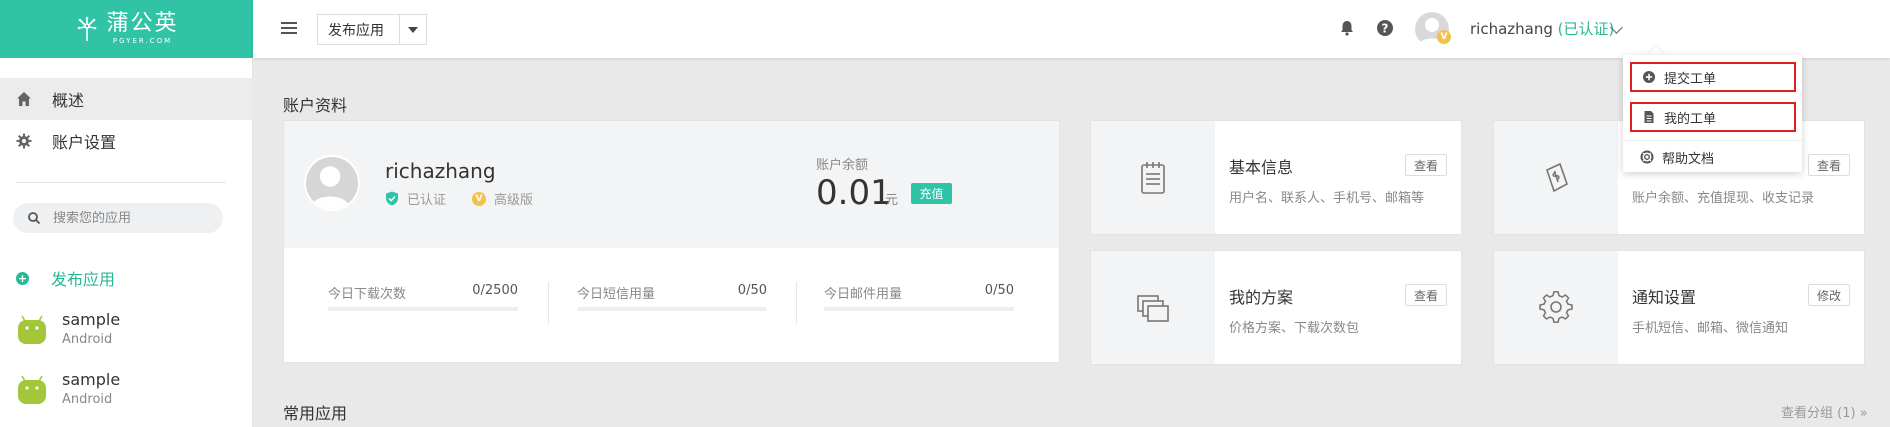  Describe the element at coordinates (854, 193) in the screenshot. I see `balance-value: 0.01` at that location.